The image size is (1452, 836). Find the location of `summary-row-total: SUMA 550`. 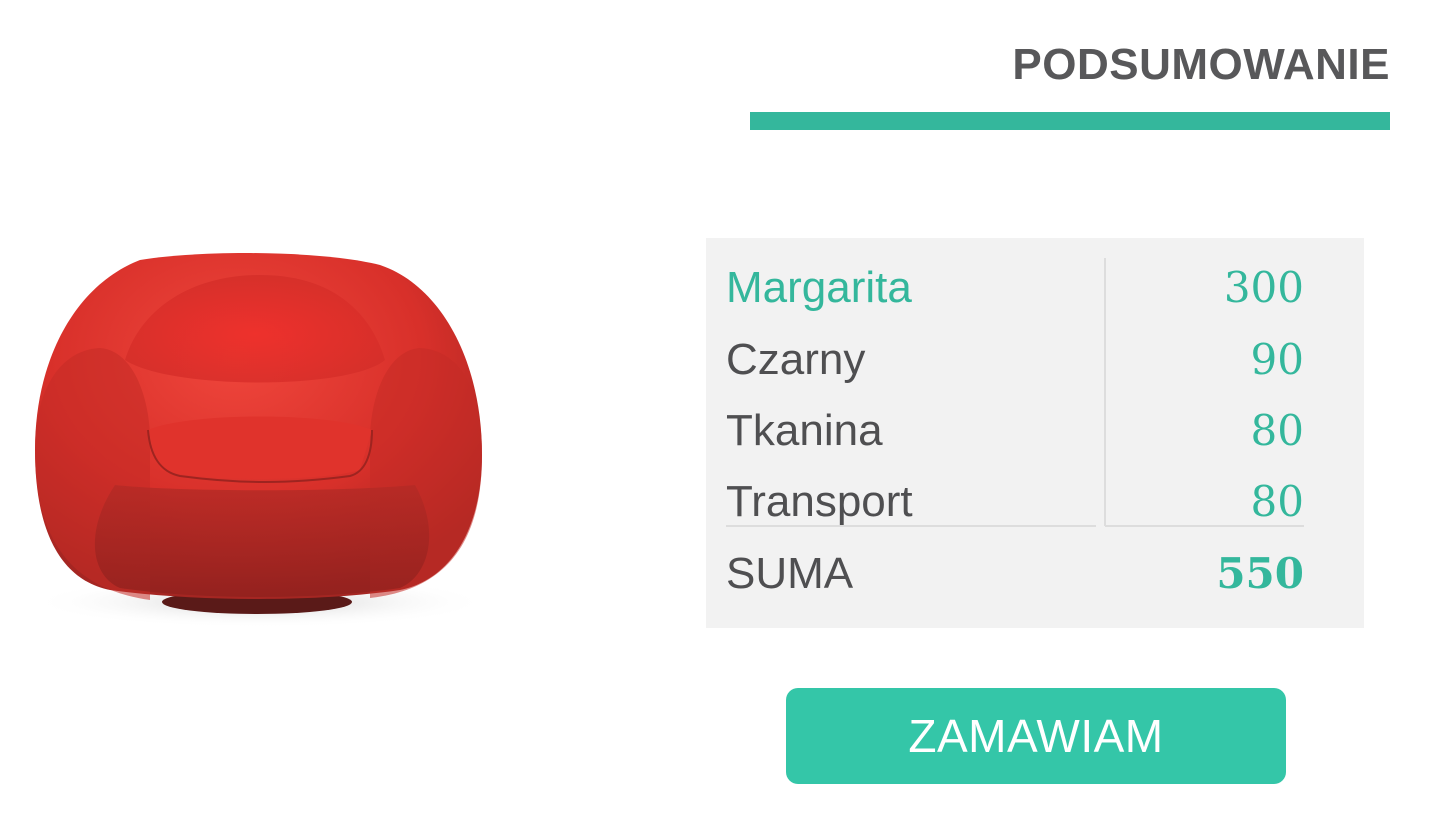

summary-row-total: SUMA 550 is located at coordinates (1015, 574).